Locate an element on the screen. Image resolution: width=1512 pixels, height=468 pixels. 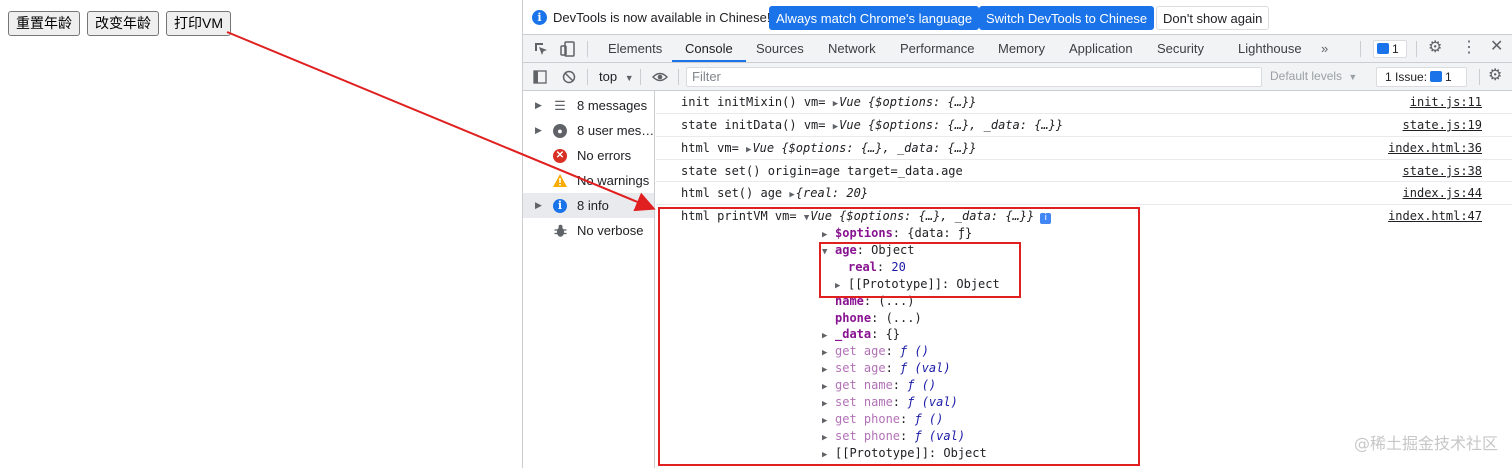
tab-performance: Performance is located at coordinates (937, 48).